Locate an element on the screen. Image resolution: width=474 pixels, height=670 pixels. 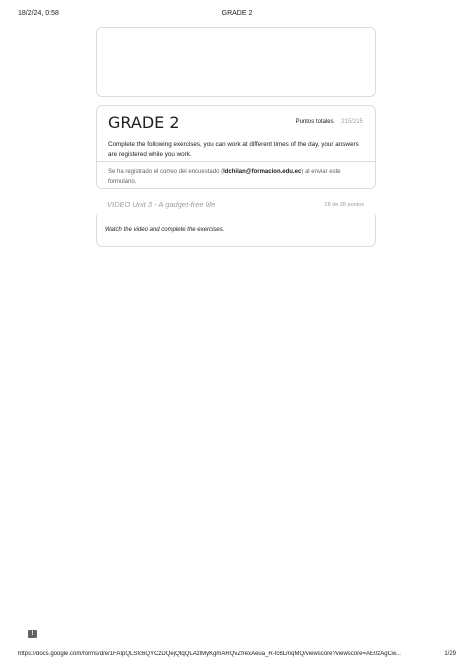
header-banner is located at coordinates (236, 62).